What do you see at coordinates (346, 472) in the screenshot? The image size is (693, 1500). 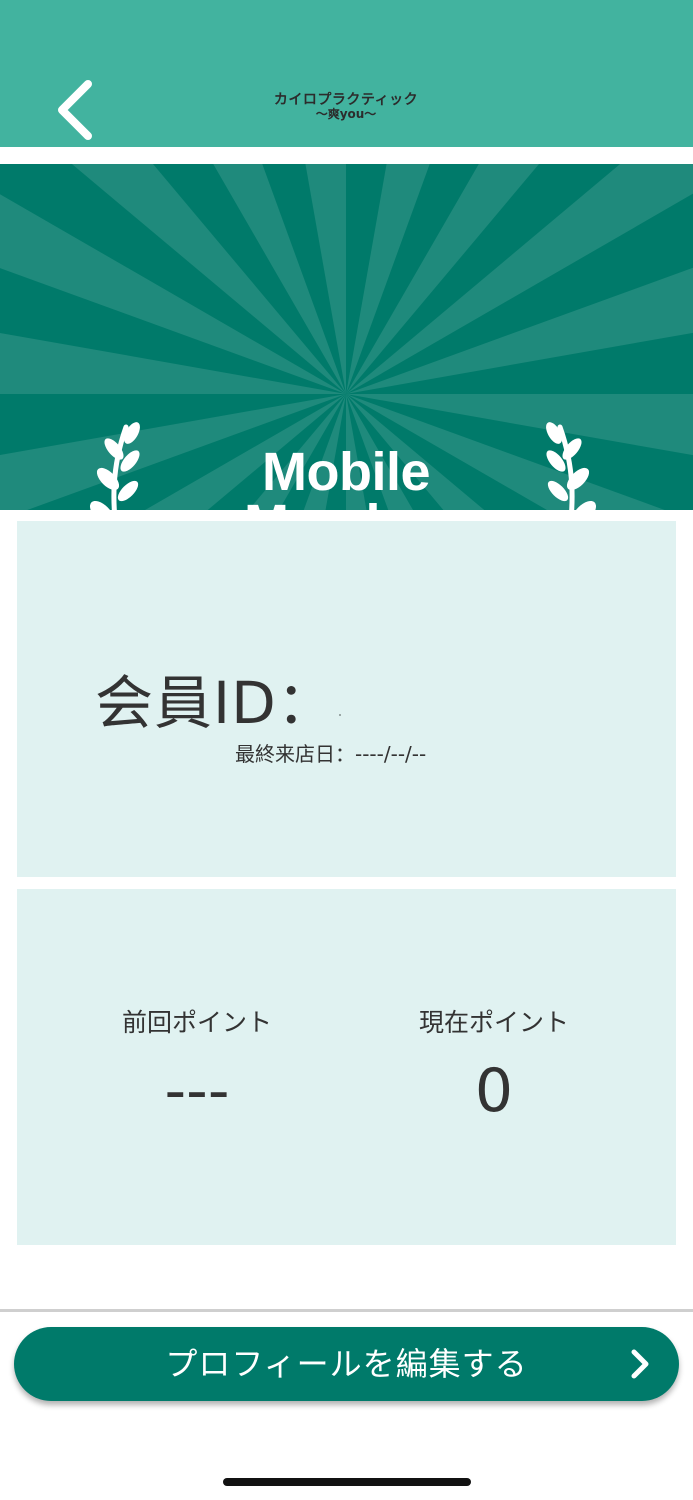 I see `banner-title-line1: Mobile` at bounding box center [346, 472].